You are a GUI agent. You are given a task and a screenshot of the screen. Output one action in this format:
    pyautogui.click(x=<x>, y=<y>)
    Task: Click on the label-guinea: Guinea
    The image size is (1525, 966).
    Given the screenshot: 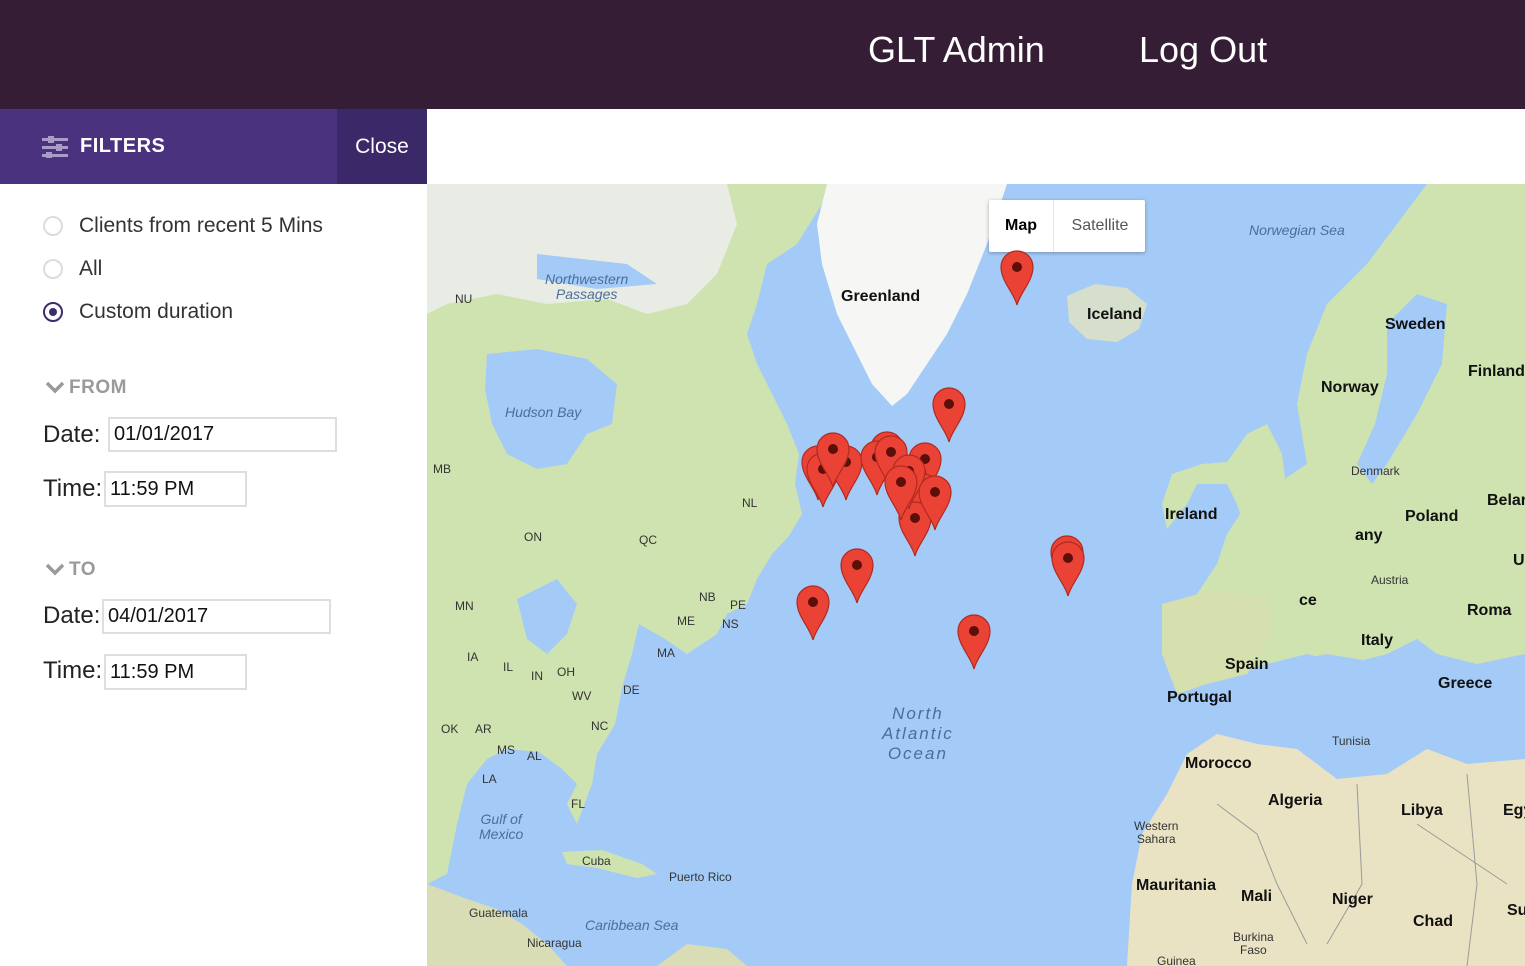 What is the action you would take?
    pyautogui.click(x=1176, y=960)
    